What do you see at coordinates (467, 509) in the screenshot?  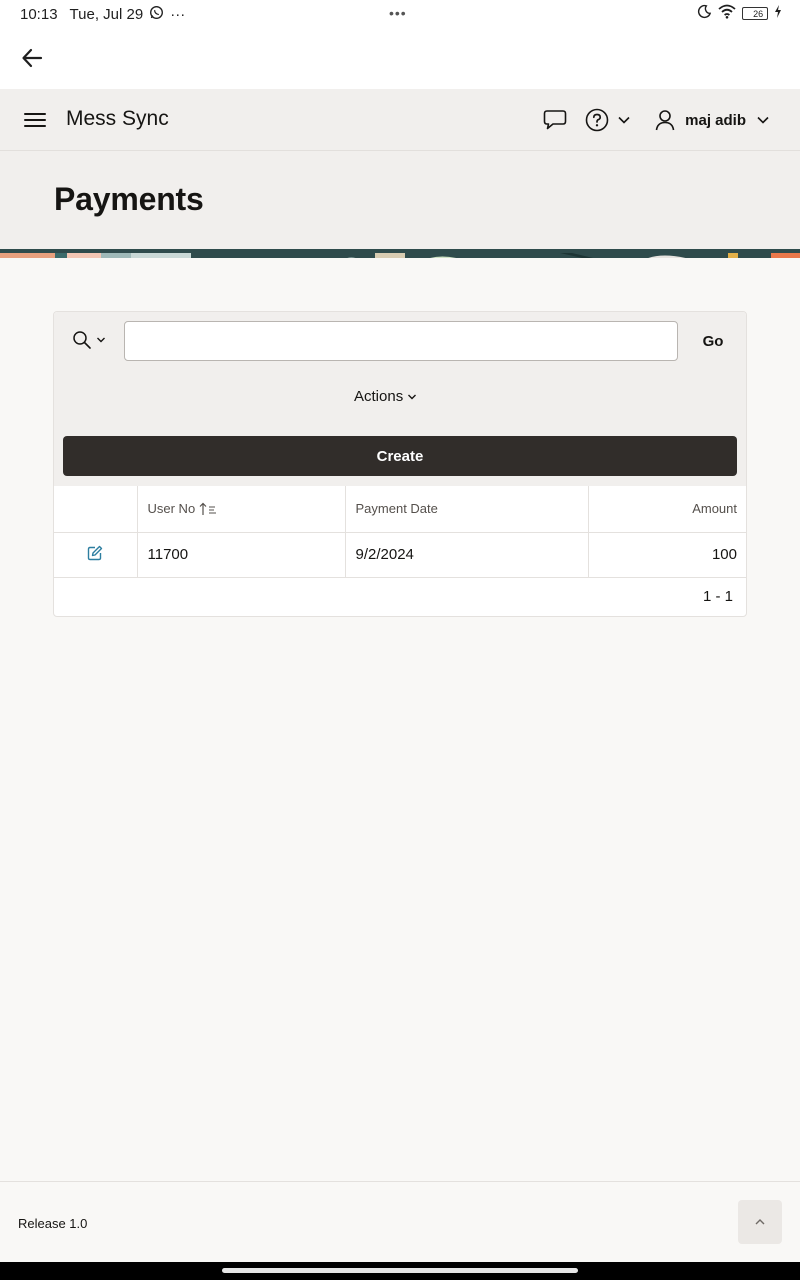 I see `column-header-payment-date: Payment Date` at bounding box center [467, 509].